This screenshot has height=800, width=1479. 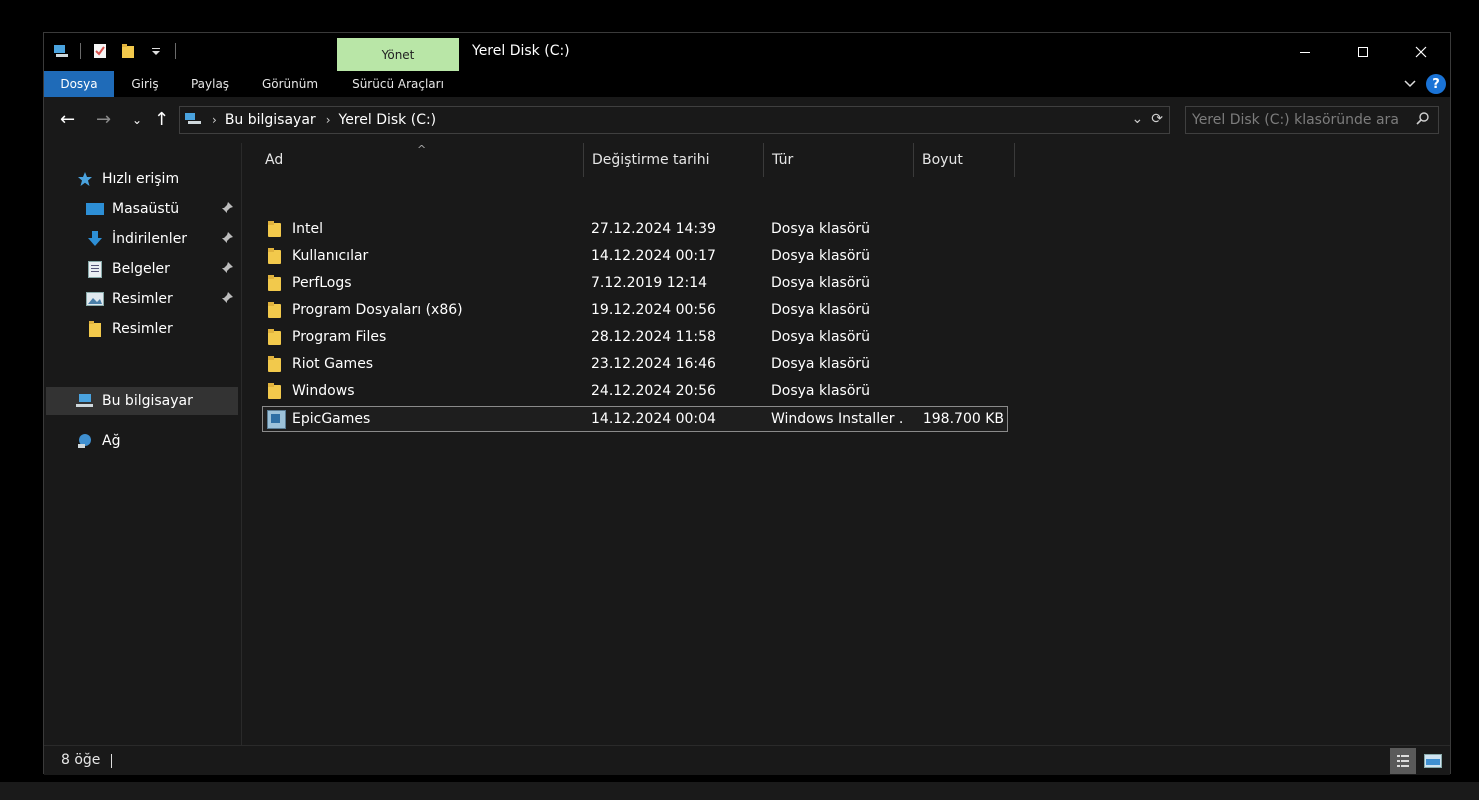 What do you see at coordinates (1363, 52) in the screenshot?
I see `maximize-button` at bounding box center [1363, 52].